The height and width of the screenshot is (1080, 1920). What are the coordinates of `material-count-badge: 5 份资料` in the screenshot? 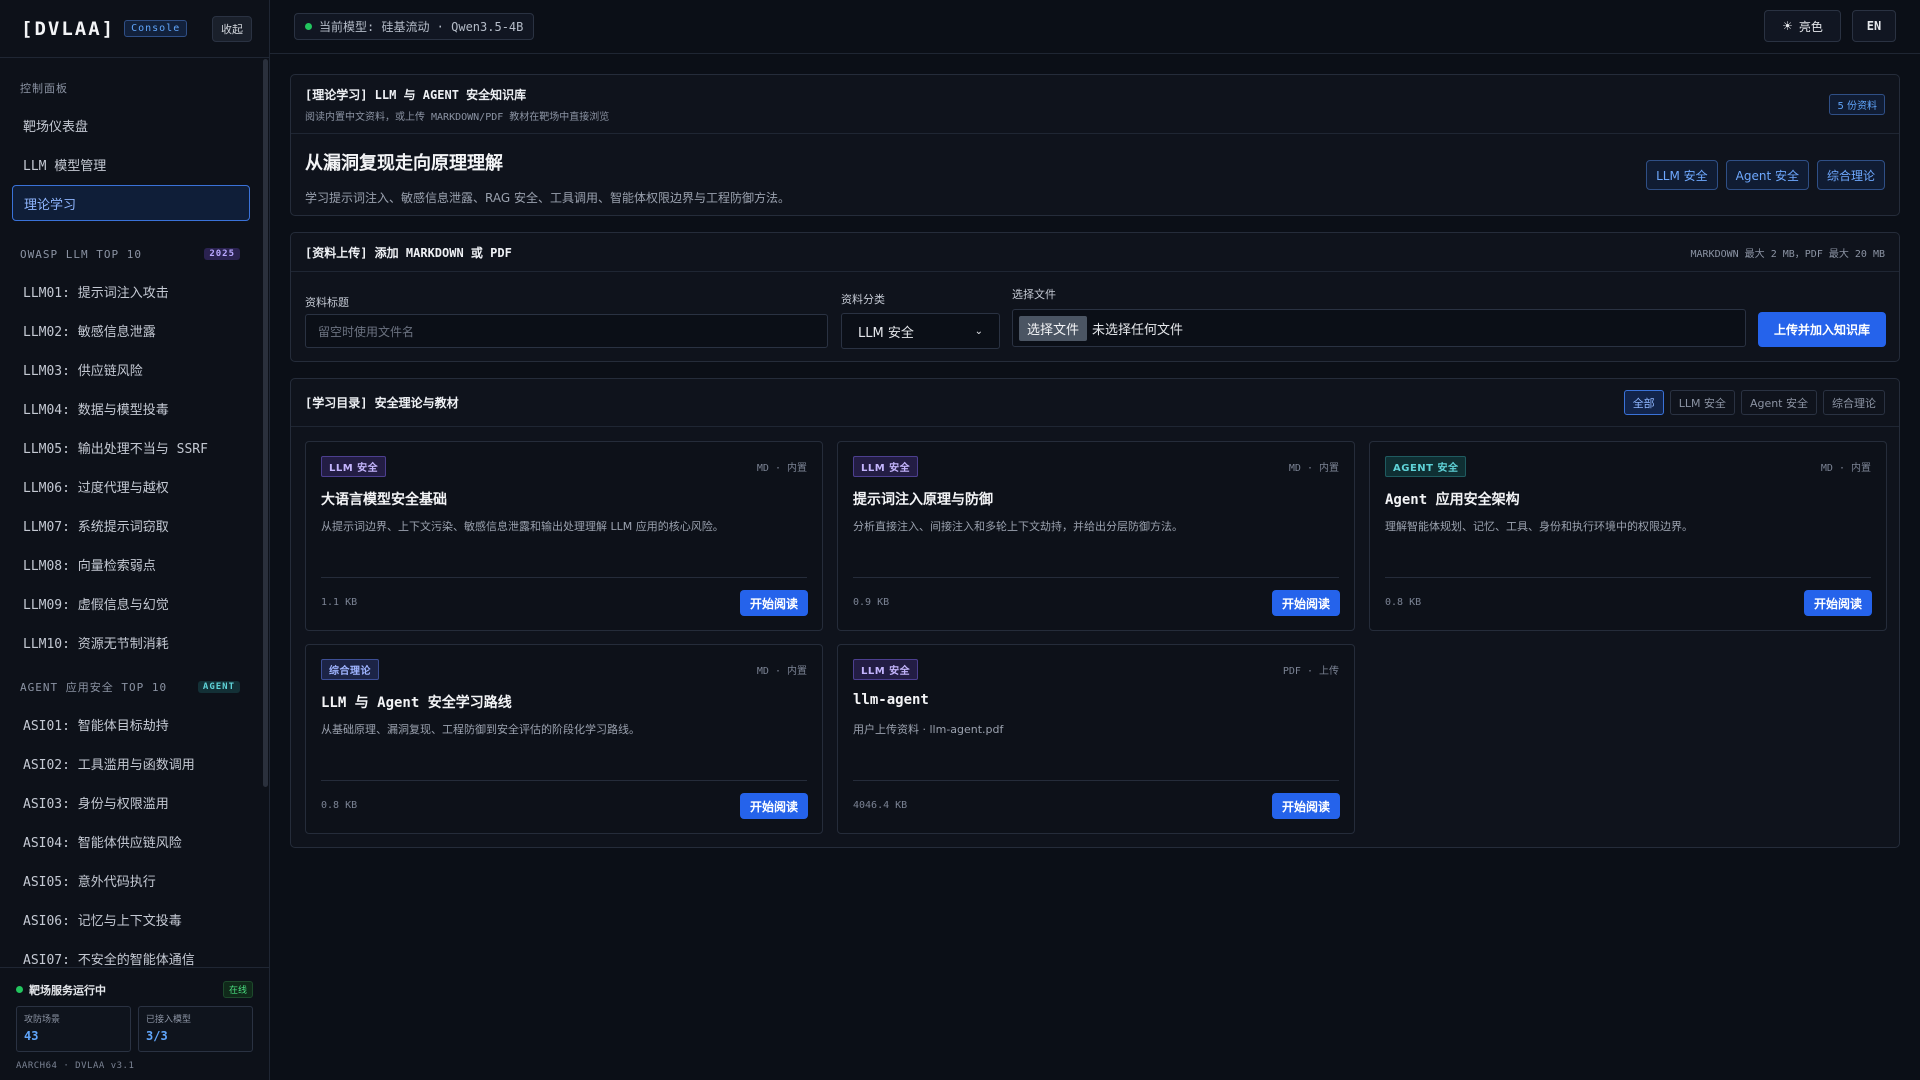 It's located at (1857, 104).